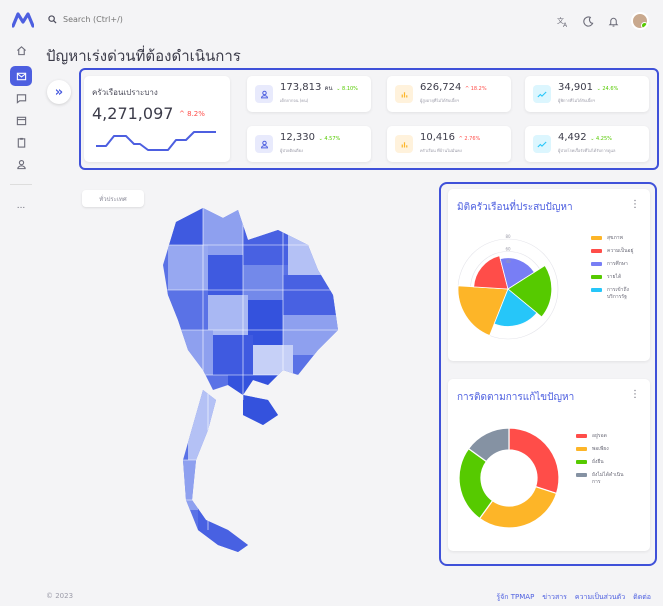 The image size is (663, 606). Describe the element at coordinates (192, 114) in the screenshot. I see `main-stat-delta: ^ 8.2%` at that location.